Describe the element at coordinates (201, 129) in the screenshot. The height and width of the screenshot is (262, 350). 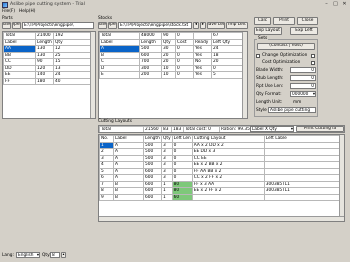
I see `cell: Total cost: 0` at that location.